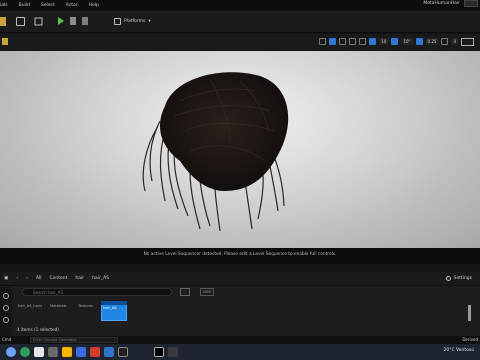 The height and width of the screenshot is (360, 480). I want to click on rotation-snap-icon, so click(395, 41).